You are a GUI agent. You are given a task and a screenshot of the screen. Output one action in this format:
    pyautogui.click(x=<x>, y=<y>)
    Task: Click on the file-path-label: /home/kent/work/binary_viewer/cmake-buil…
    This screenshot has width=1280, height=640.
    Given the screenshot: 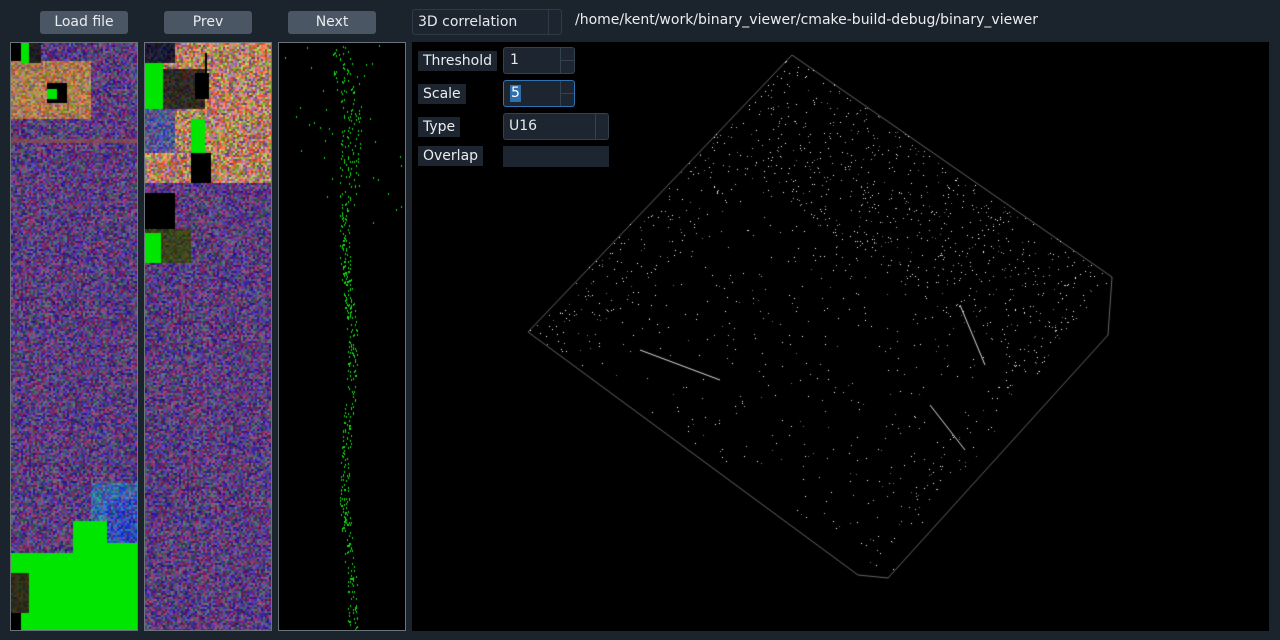 What is the action you would take?
    pyautogui.click(x=807, y=20)
    